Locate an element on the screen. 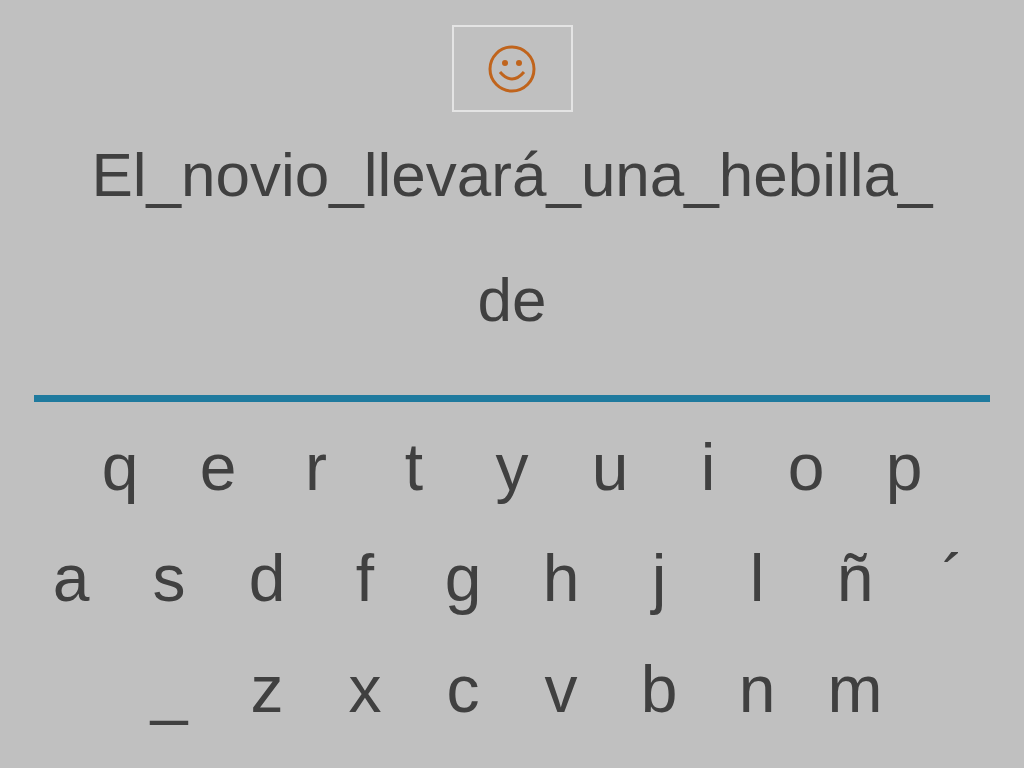  letter-key: t is located at coordinates (414, 466).